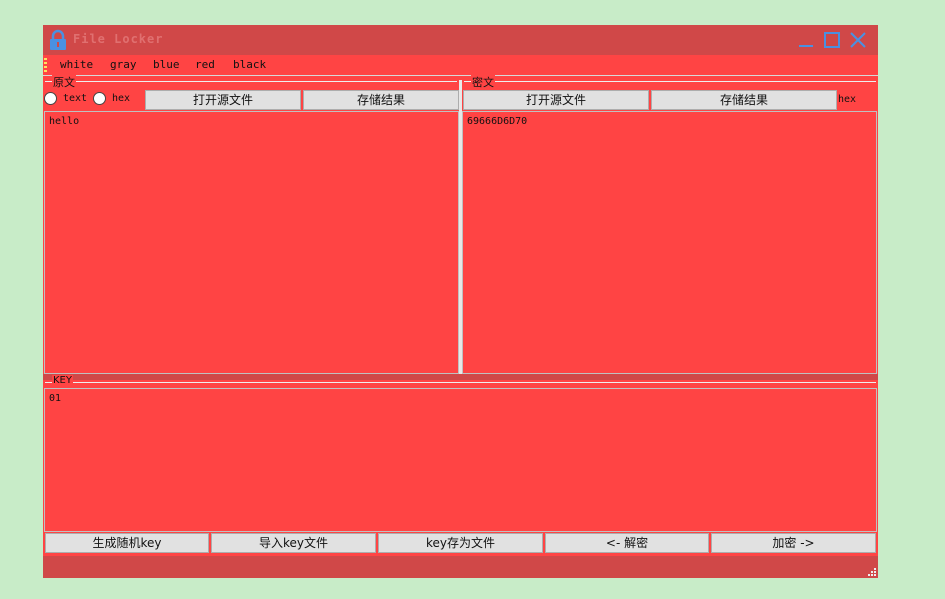 Image resolution: width=945 pixels, height=599 pixels. I want to click on source-group-border, so click(251, 81).